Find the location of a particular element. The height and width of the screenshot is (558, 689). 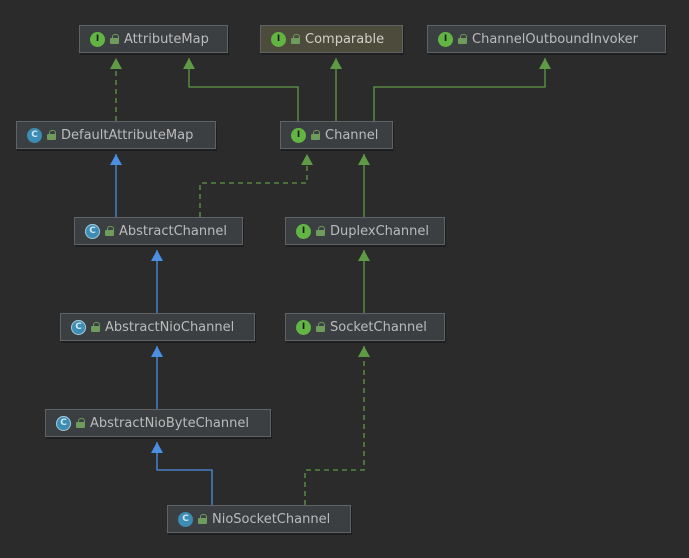

node-label: SocketChannel is located at coordinates (378, 327).